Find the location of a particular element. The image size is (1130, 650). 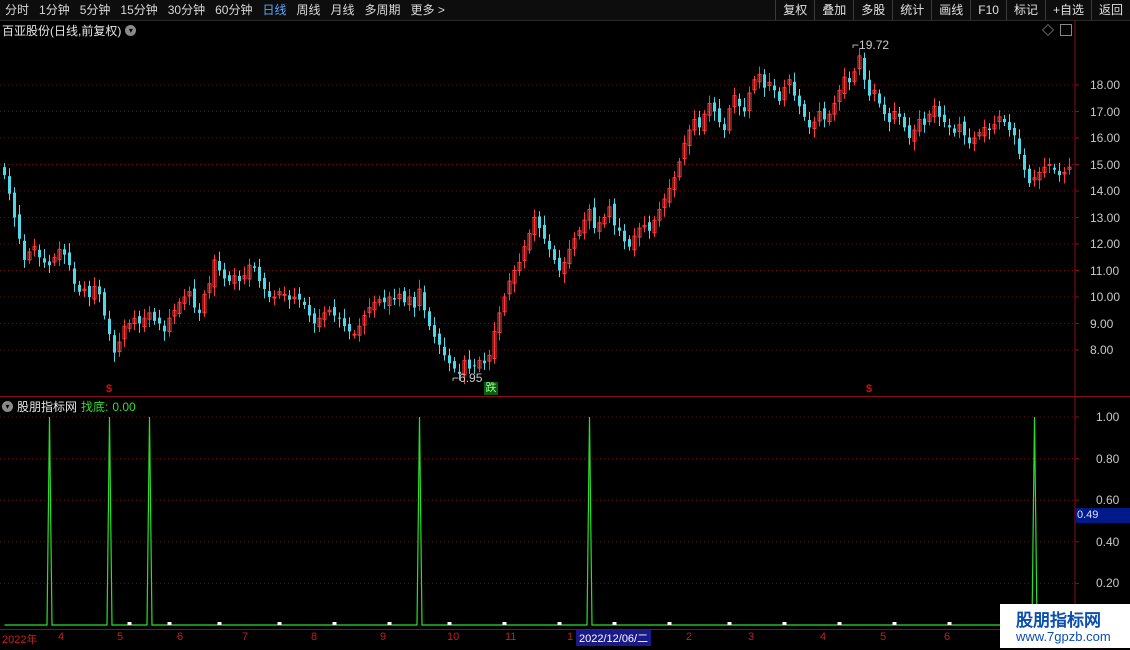

cursor-date-label: 2022/12/06/二 is located at coordinates (614, 638).